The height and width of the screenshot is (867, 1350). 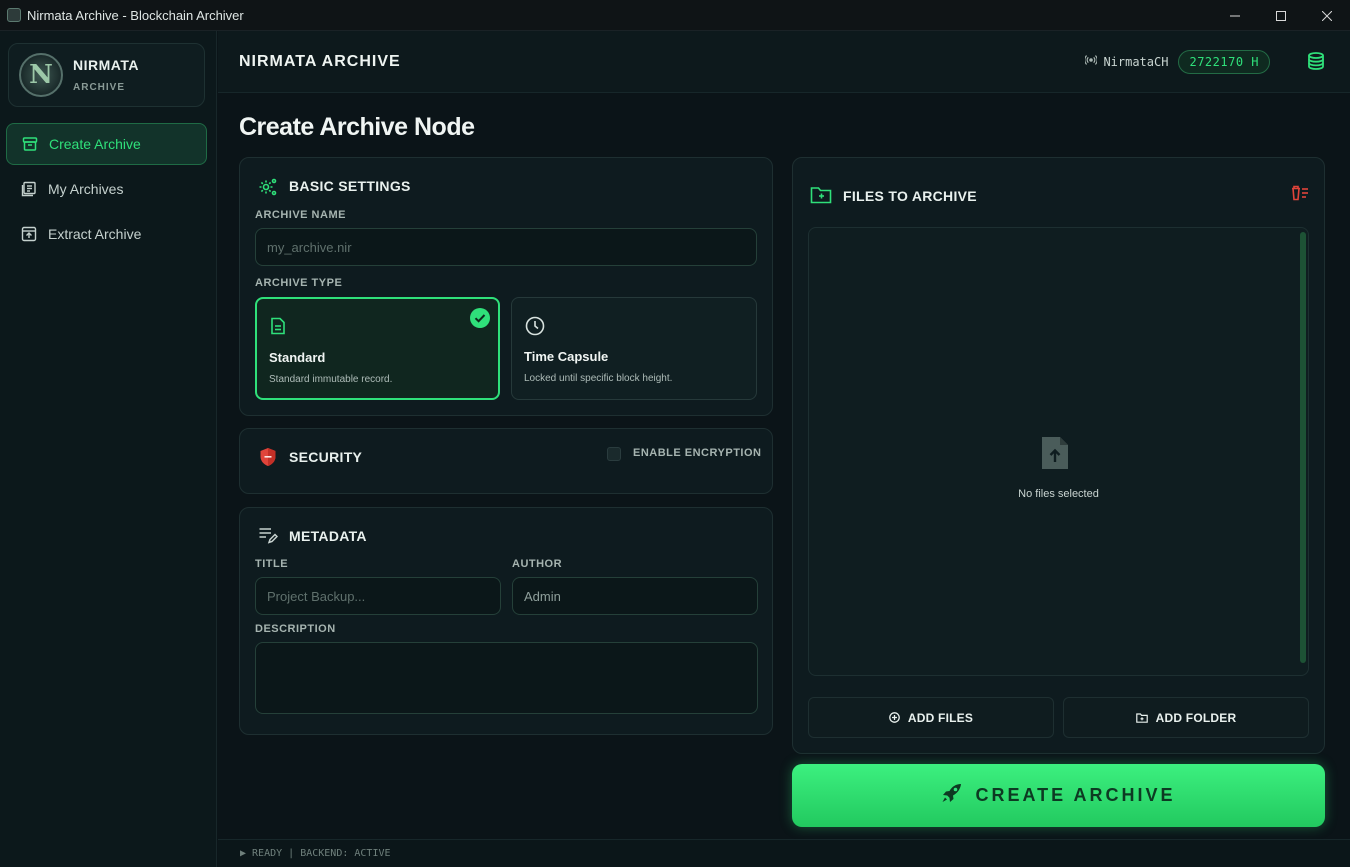 I want to click on description-label: DESCRIPTION, so click(x=295, y=629).